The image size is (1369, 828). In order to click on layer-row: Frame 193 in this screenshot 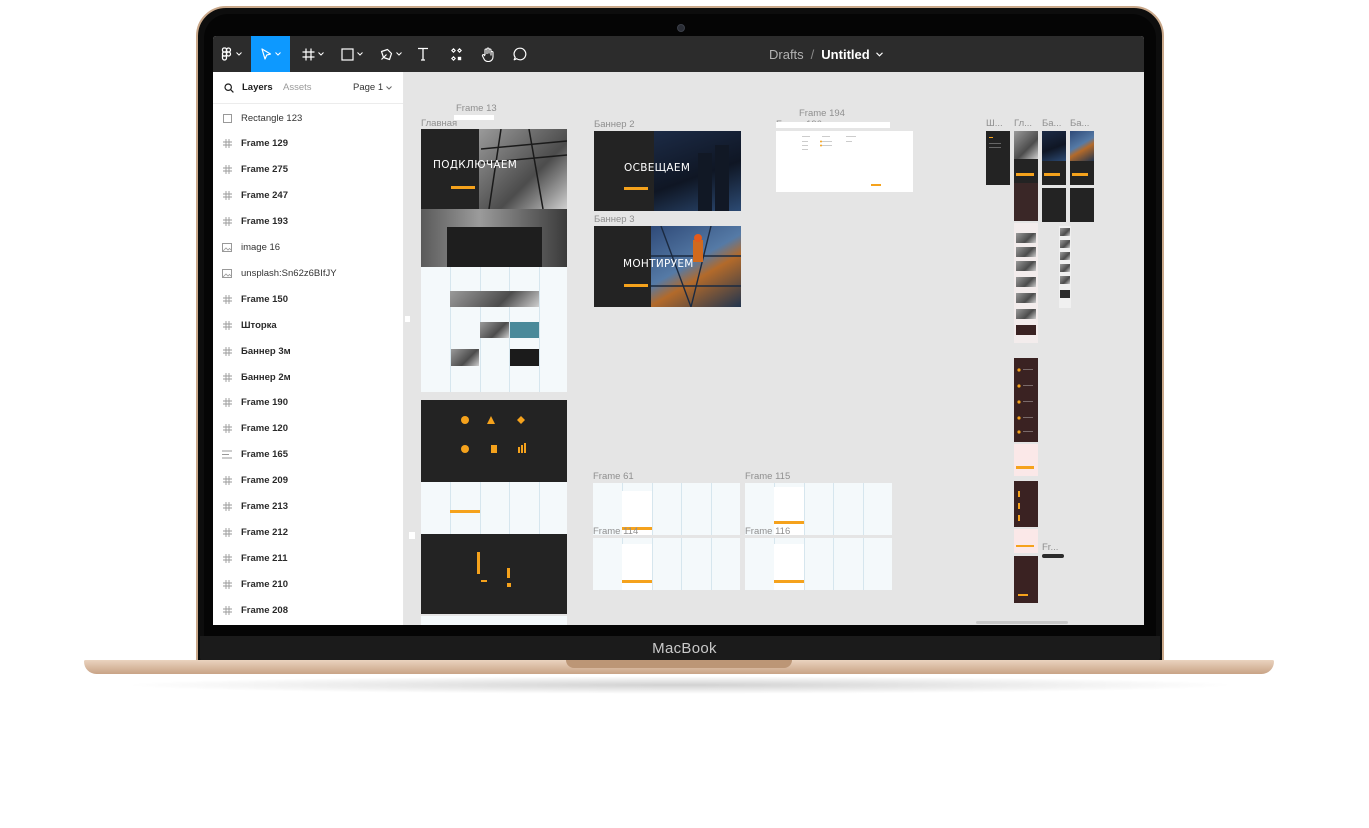, I will do `click(308, 222)`.